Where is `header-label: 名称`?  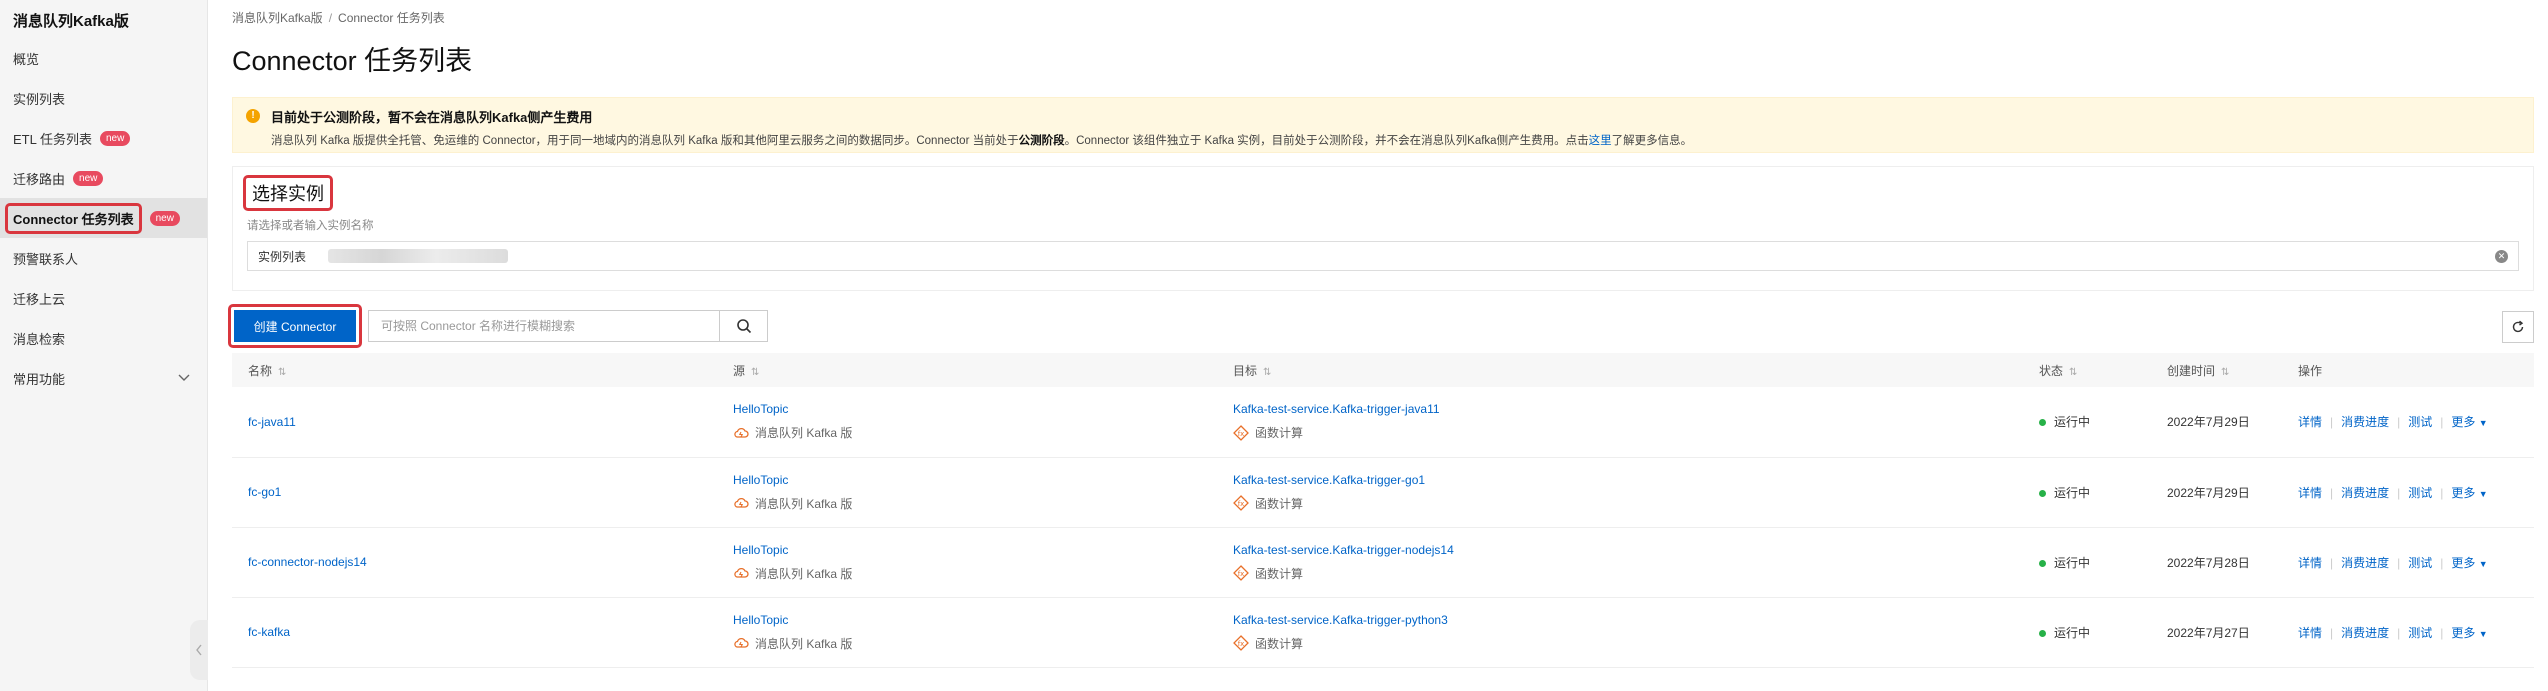
header-label: 名称 is located at coordinates (260, 370).